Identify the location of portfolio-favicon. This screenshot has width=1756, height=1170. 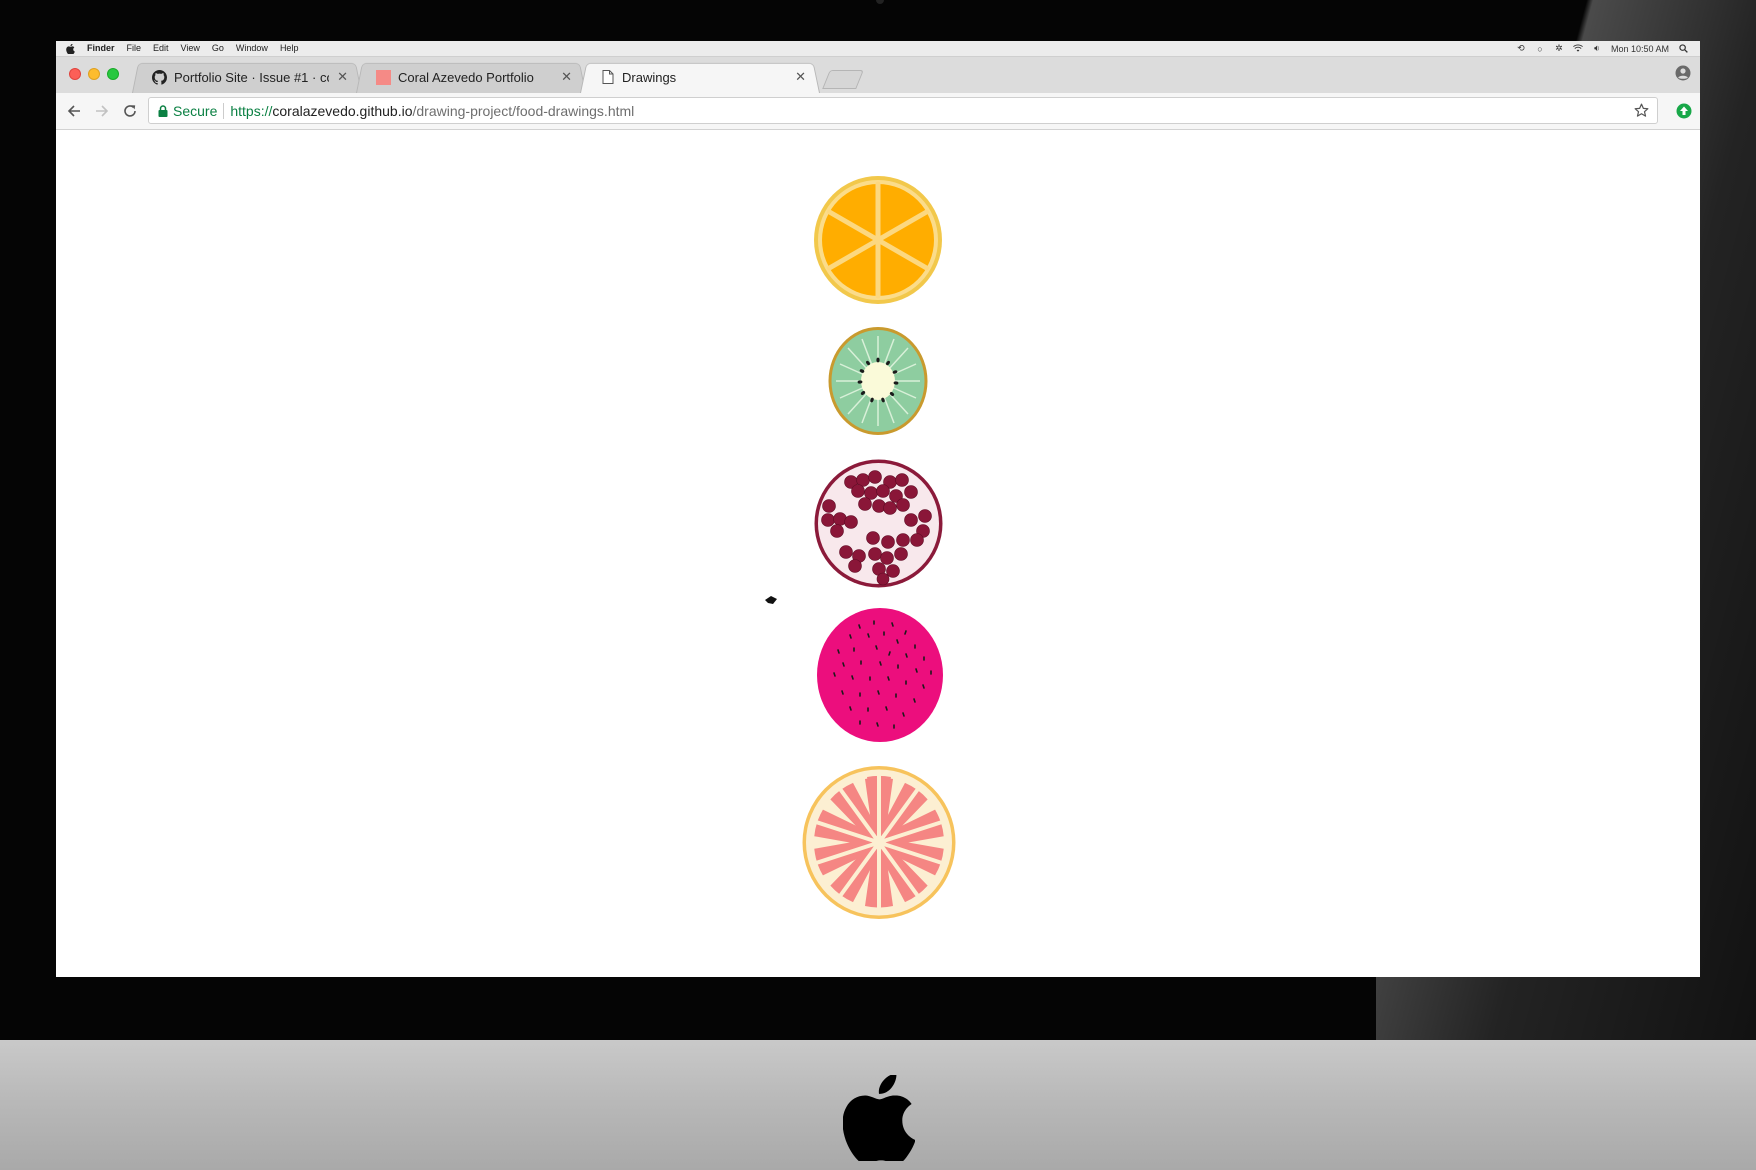
(383, 77).